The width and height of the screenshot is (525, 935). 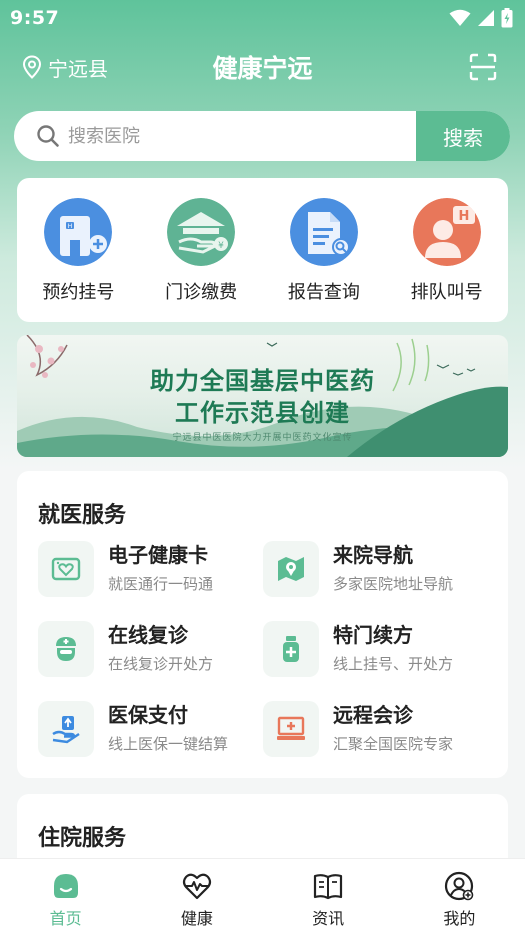 I want to click on tab-health: 健康, so click(x=197, y=900).